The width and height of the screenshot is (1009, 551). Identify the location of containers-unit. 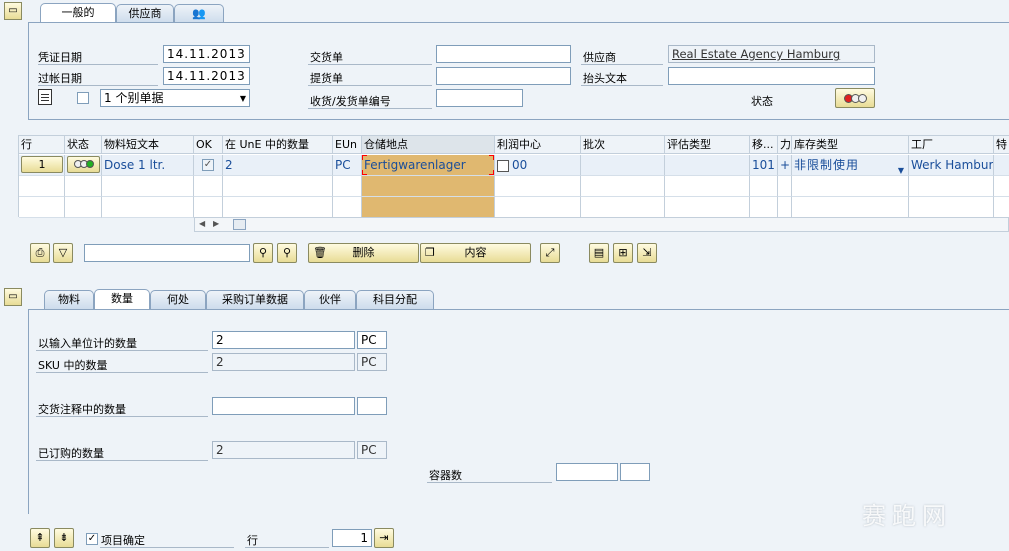
(635, 472).